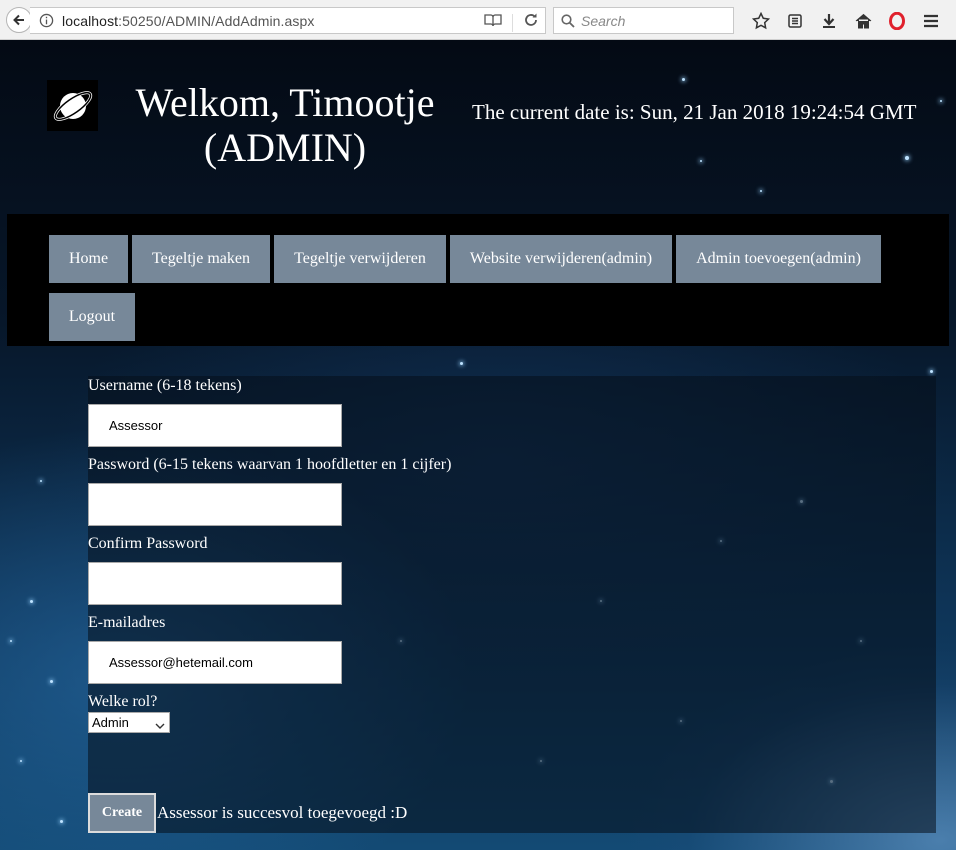 This screenshot has width=956, height=850. Describe the element at coordinates (531, 22) in the screenshot. I see `reload-icon` at that location.